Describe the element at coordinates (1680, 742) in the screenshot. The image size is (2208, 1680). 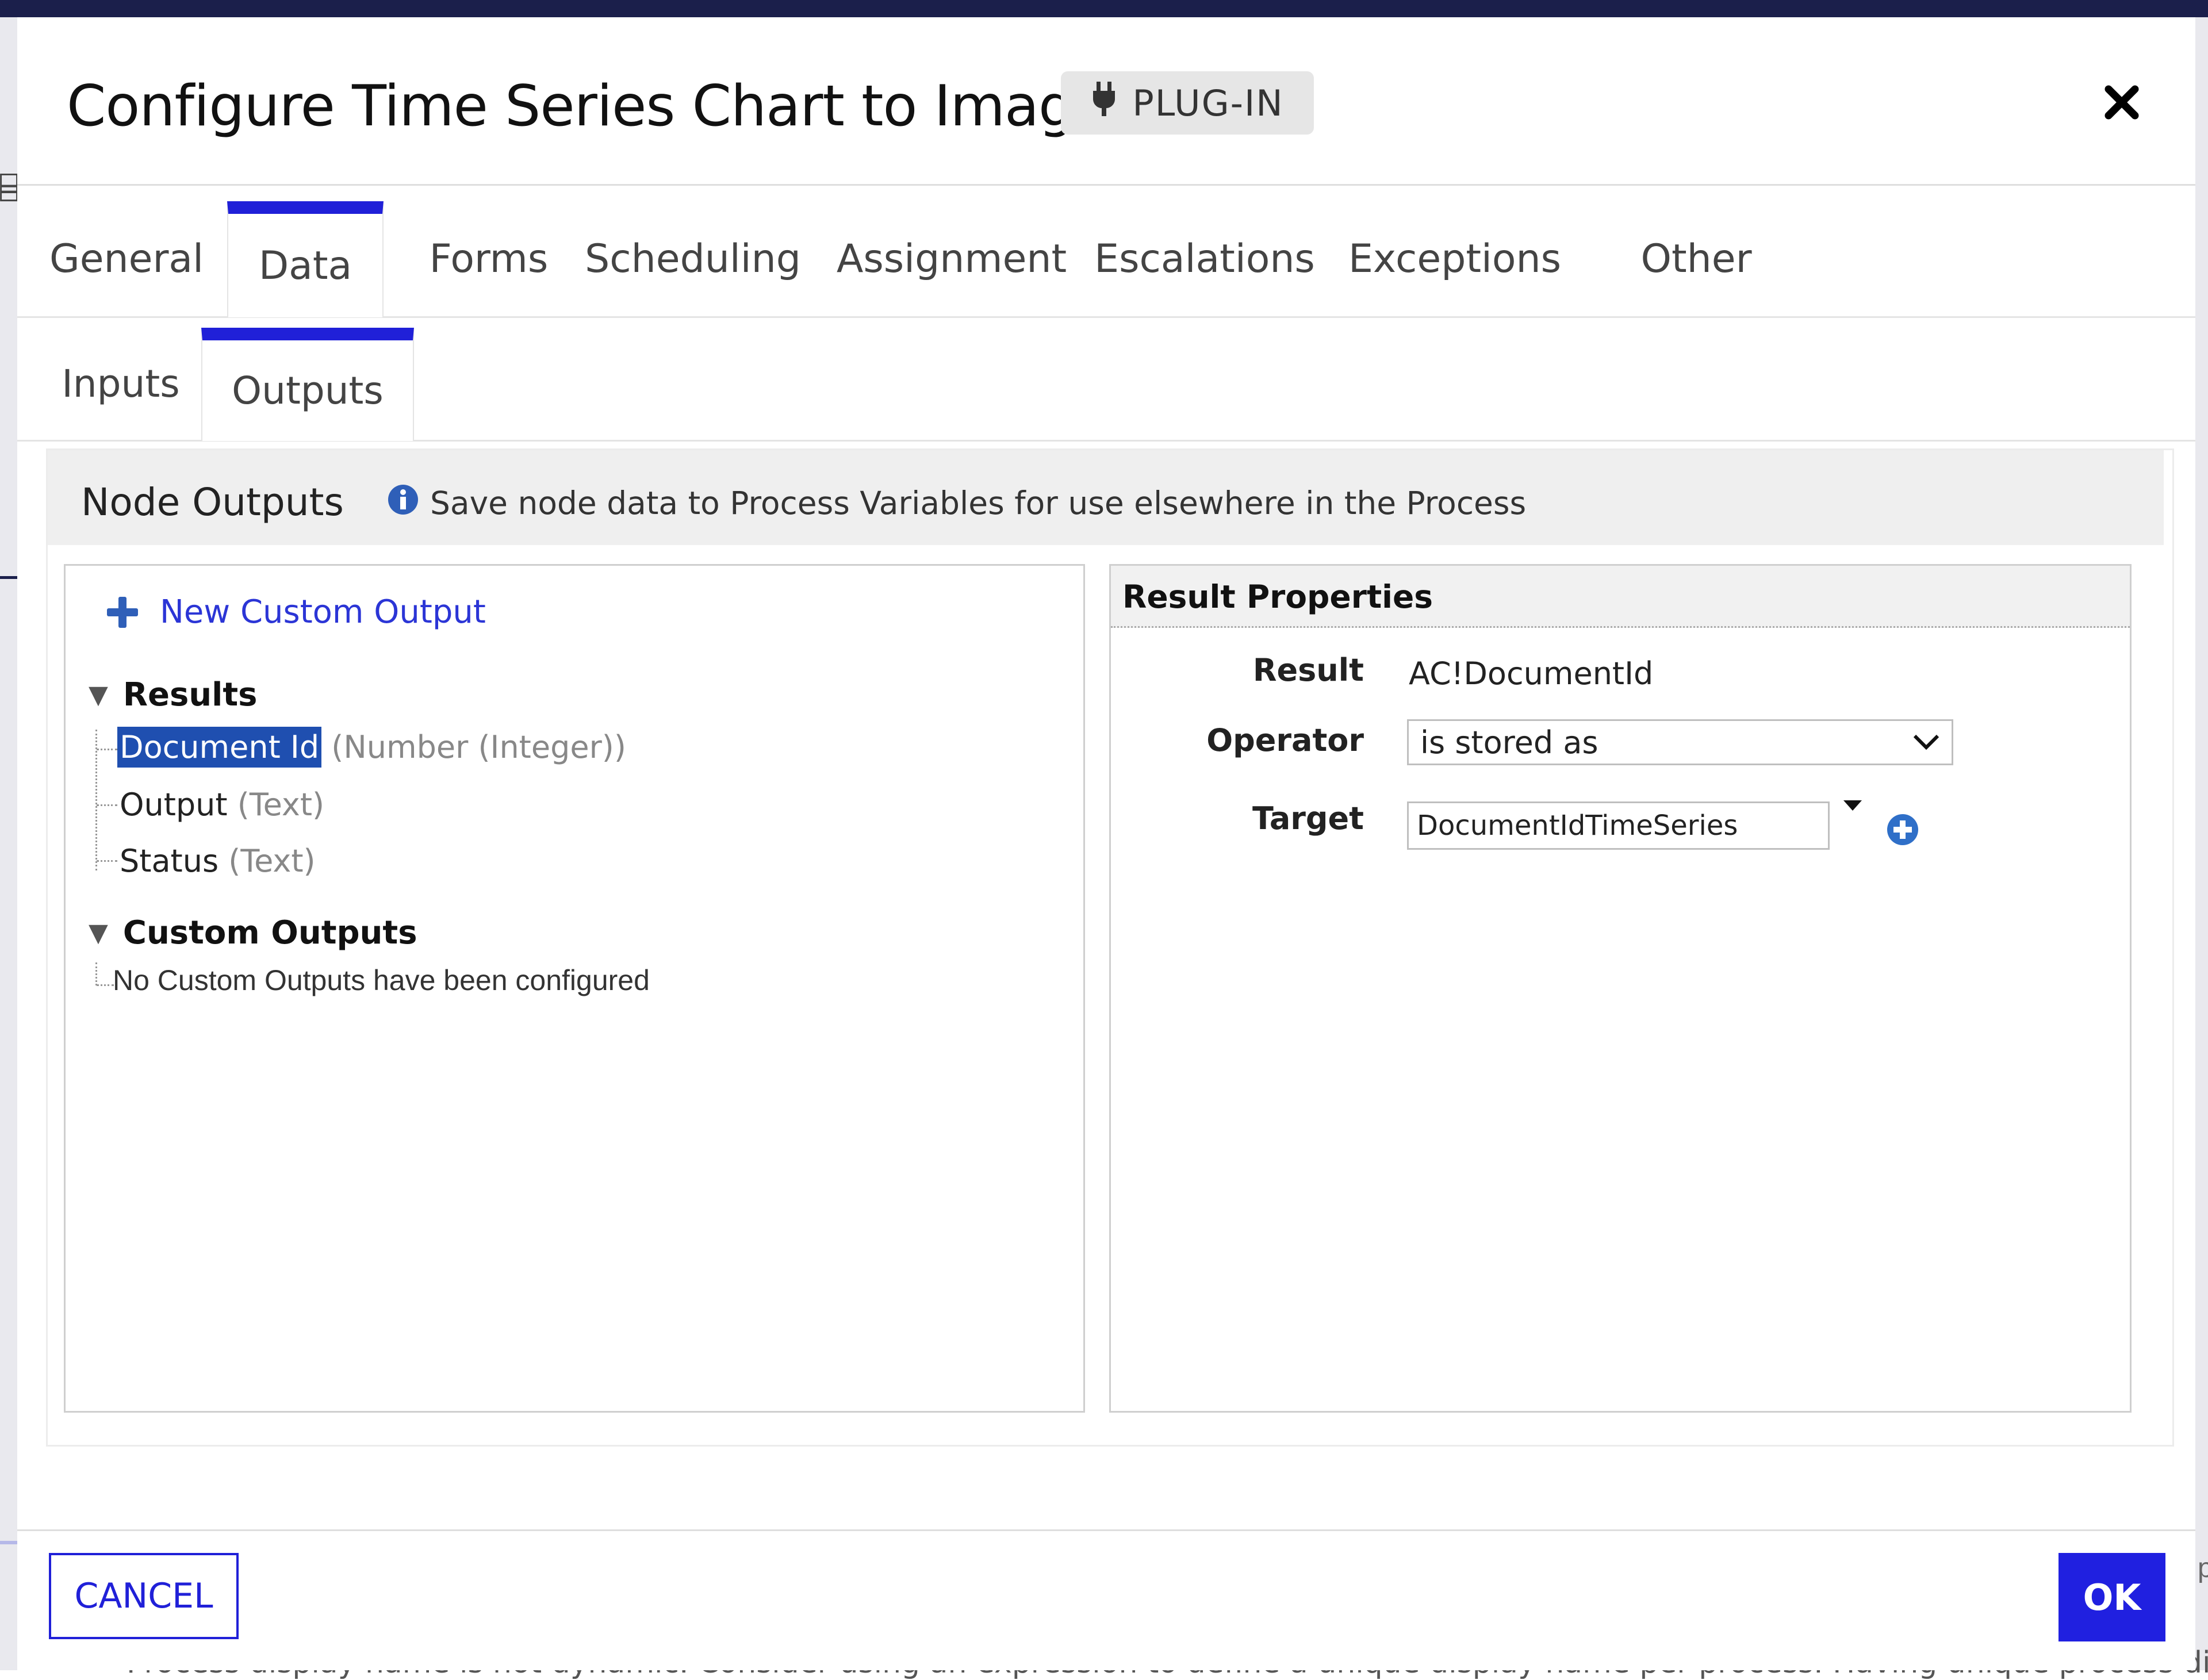
I see `operator-select: is stored as` at that location.